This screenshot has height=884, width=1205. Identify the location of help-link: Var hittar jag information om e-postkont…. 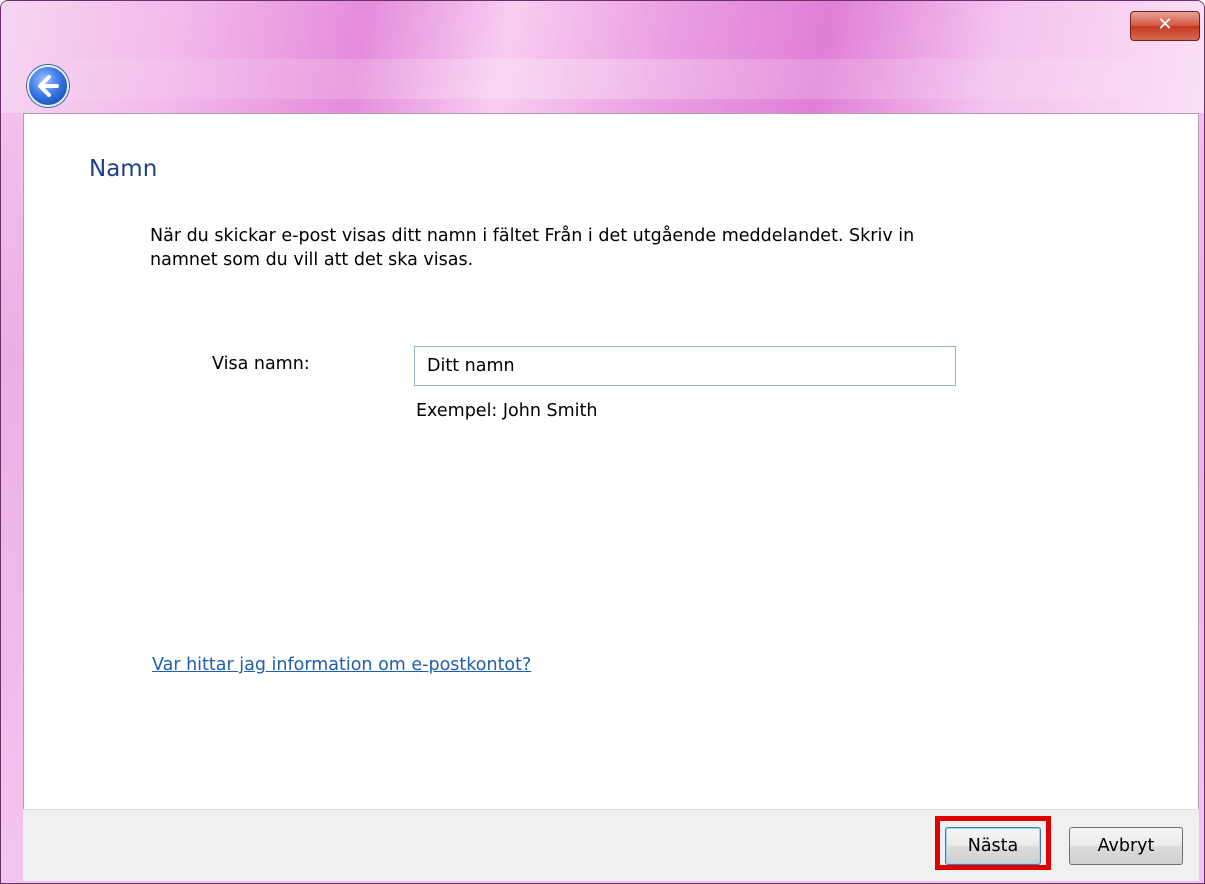
(341, 665).